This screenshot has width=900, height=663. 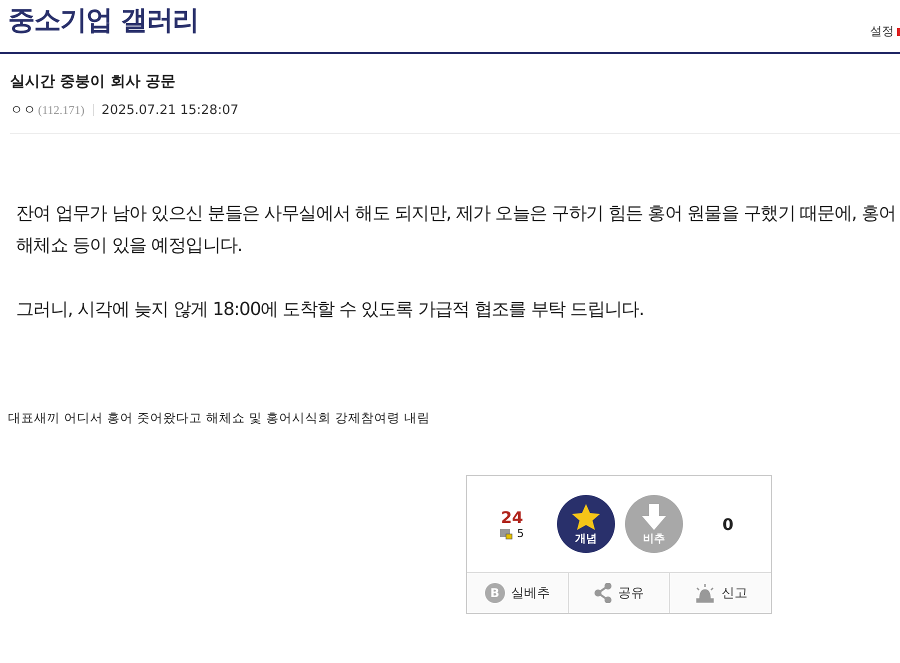 I want to click on best-button: B 실베추, so click(x=518, y=593).